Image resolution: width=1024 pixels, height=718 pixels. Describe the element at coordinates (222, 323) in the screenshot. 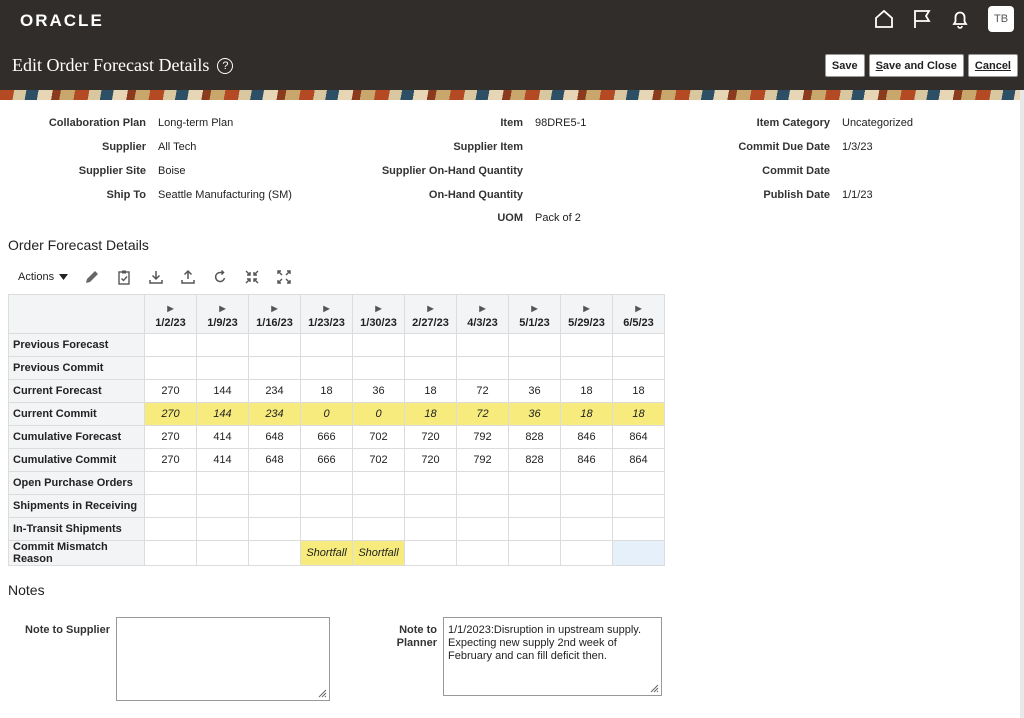

I see `column-date: 1/9/23` at that location.